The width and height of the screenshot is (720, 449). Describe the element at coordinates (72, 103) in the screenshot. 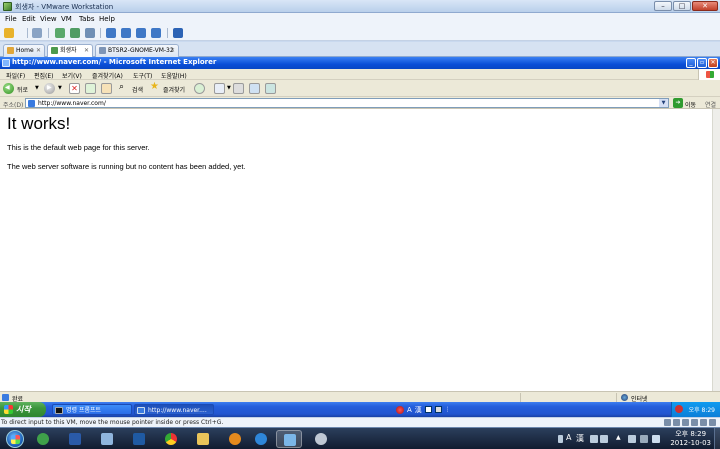

I see `address-url: http://www.naver.com/` at that location.